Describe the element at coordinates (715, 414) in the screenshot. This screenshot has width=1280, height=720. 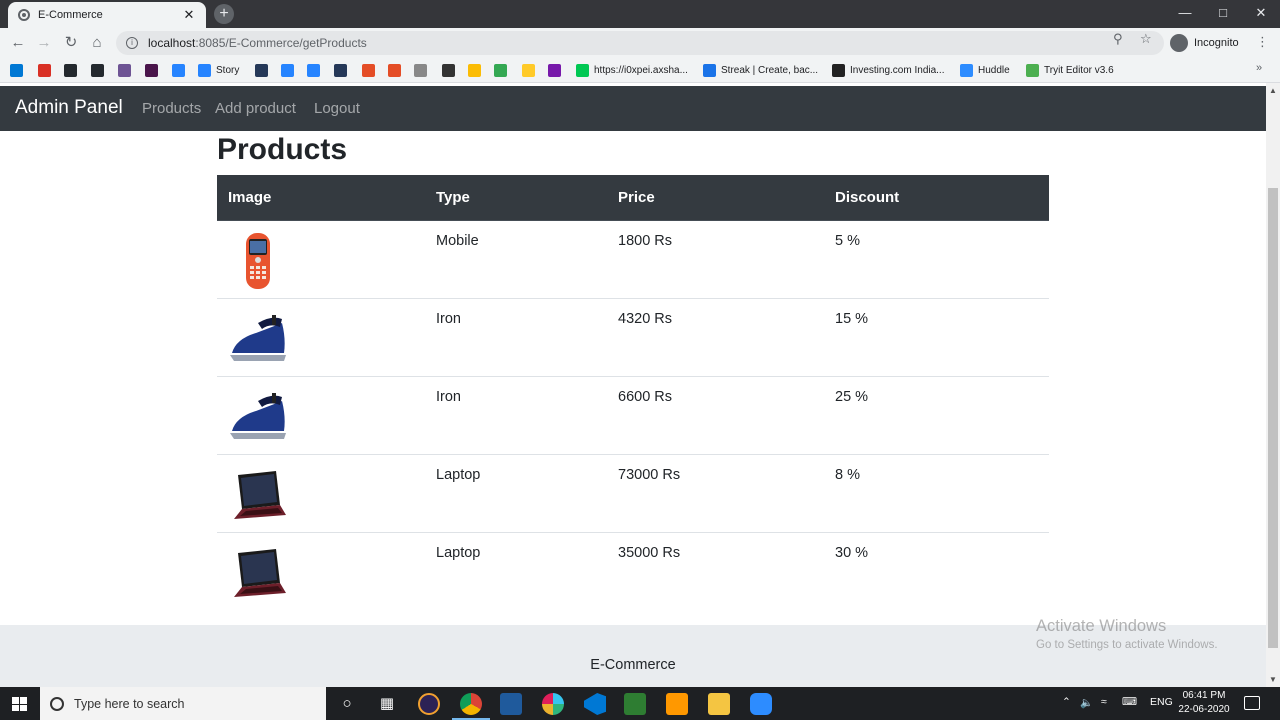
I see `cell-price: 6600 Rs` at that location.